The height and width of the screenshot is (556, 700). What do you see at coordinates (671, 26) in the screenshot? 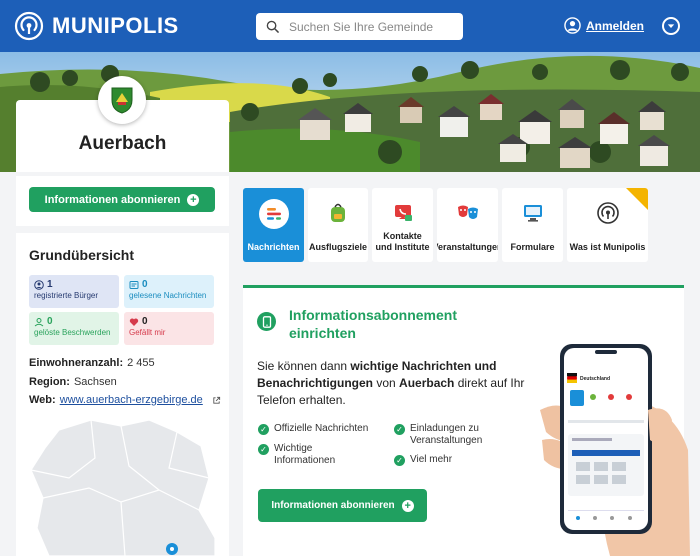
I see `chevron-down-icon` at bounding box center [671, 26].